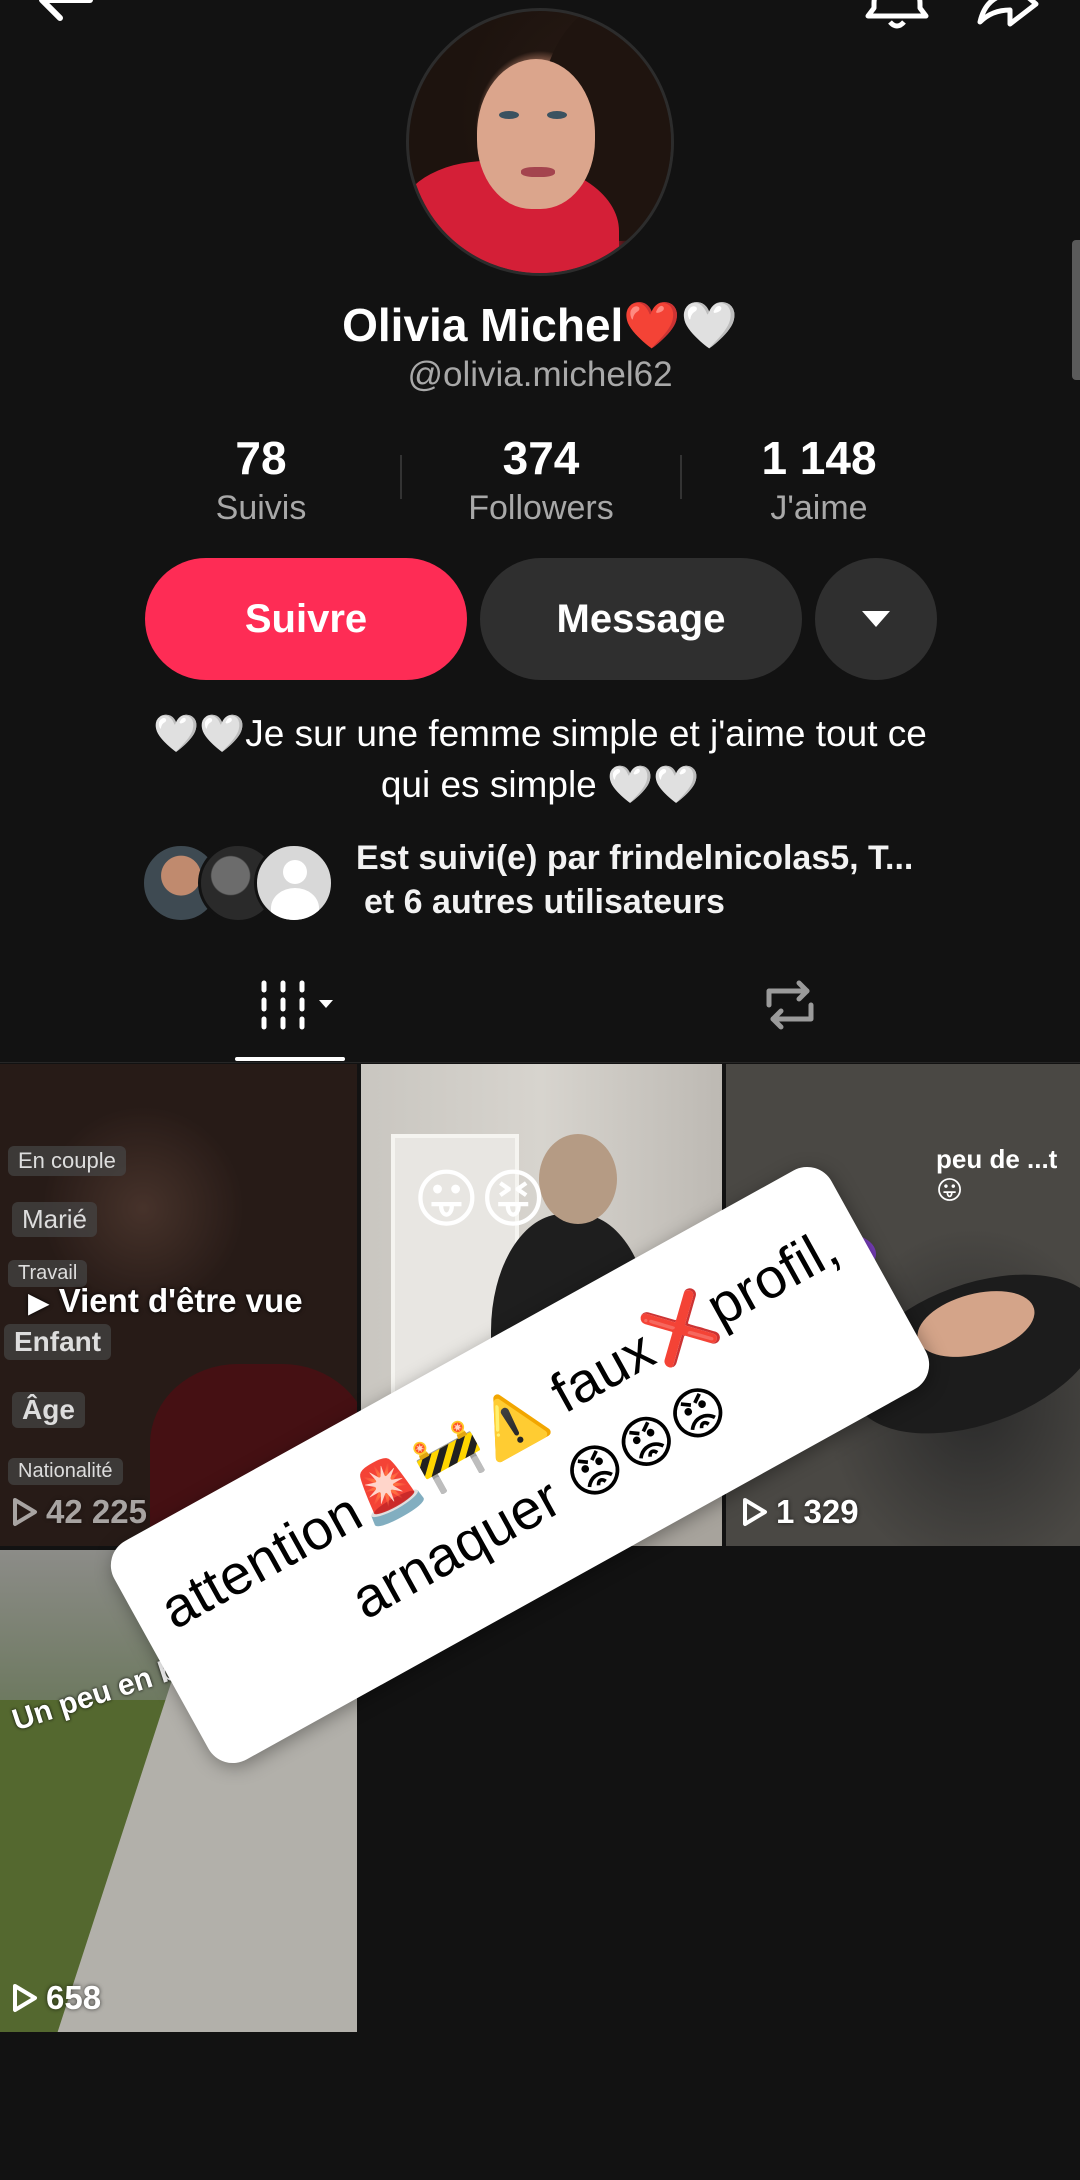 The image size is (1080, 2180). What do you see at coordinates (540, 325) in the screenshot?
I see `profile-name: Olivia Michel❤️🤍` at bounding box center [540, 325].